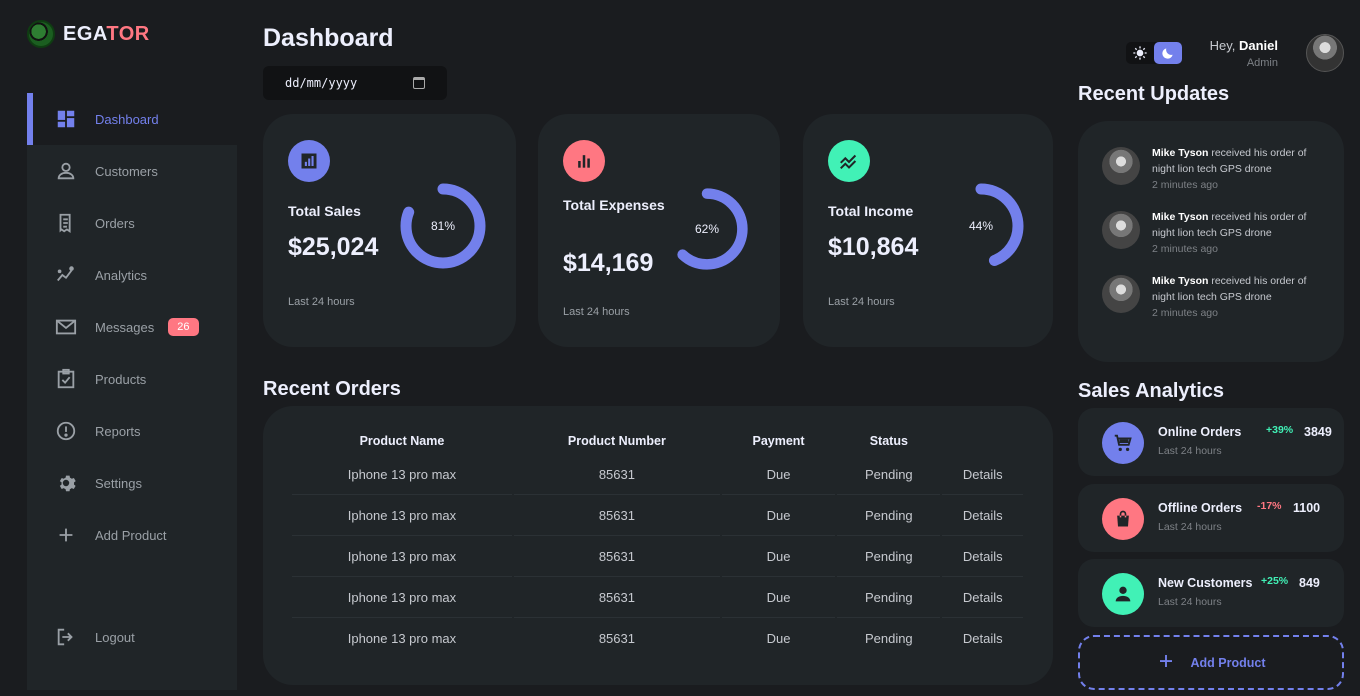 The image size is (1360, 696). I want to click on sales-item-new-customers: New Customers Last 24 hours +25% 849, so click(1211, 593).